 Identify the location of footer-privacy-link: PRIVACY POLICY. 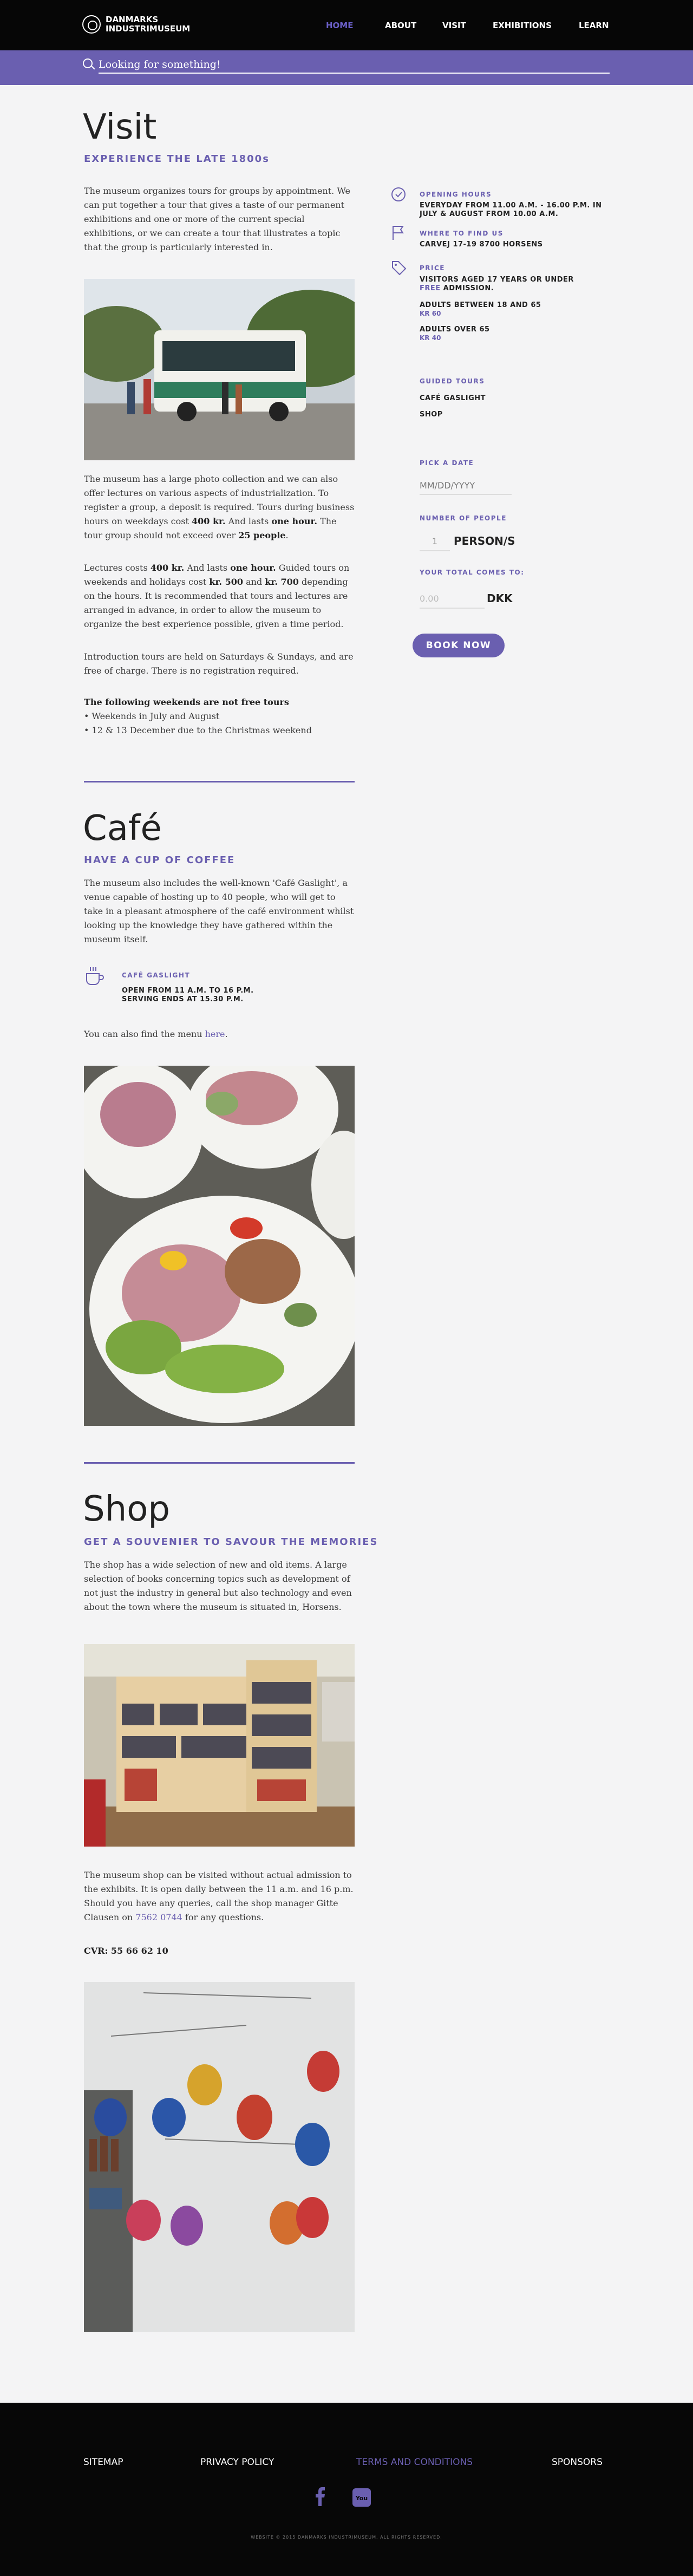
(237, 2462).